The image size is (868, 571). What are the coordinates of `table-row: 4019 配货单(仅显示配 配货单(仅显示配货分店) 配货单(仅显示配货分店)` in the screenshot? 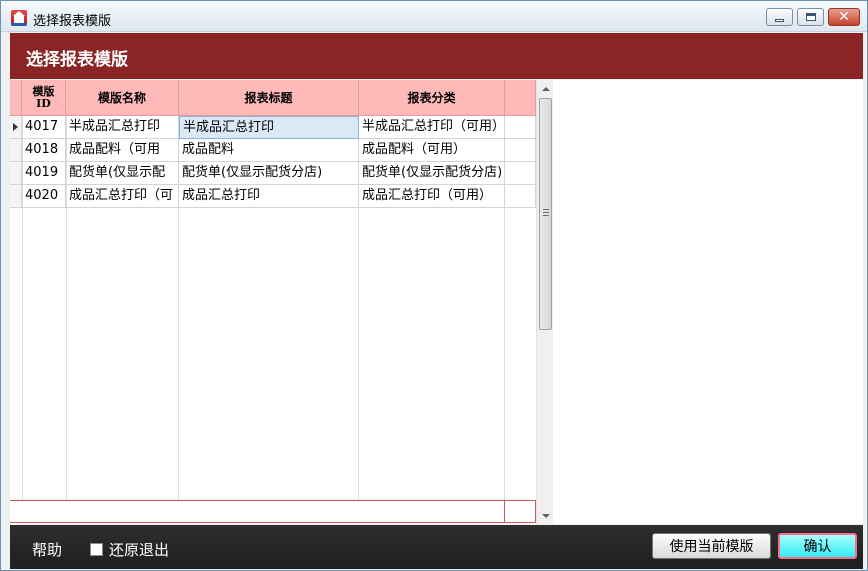 It's located at (273, 173).